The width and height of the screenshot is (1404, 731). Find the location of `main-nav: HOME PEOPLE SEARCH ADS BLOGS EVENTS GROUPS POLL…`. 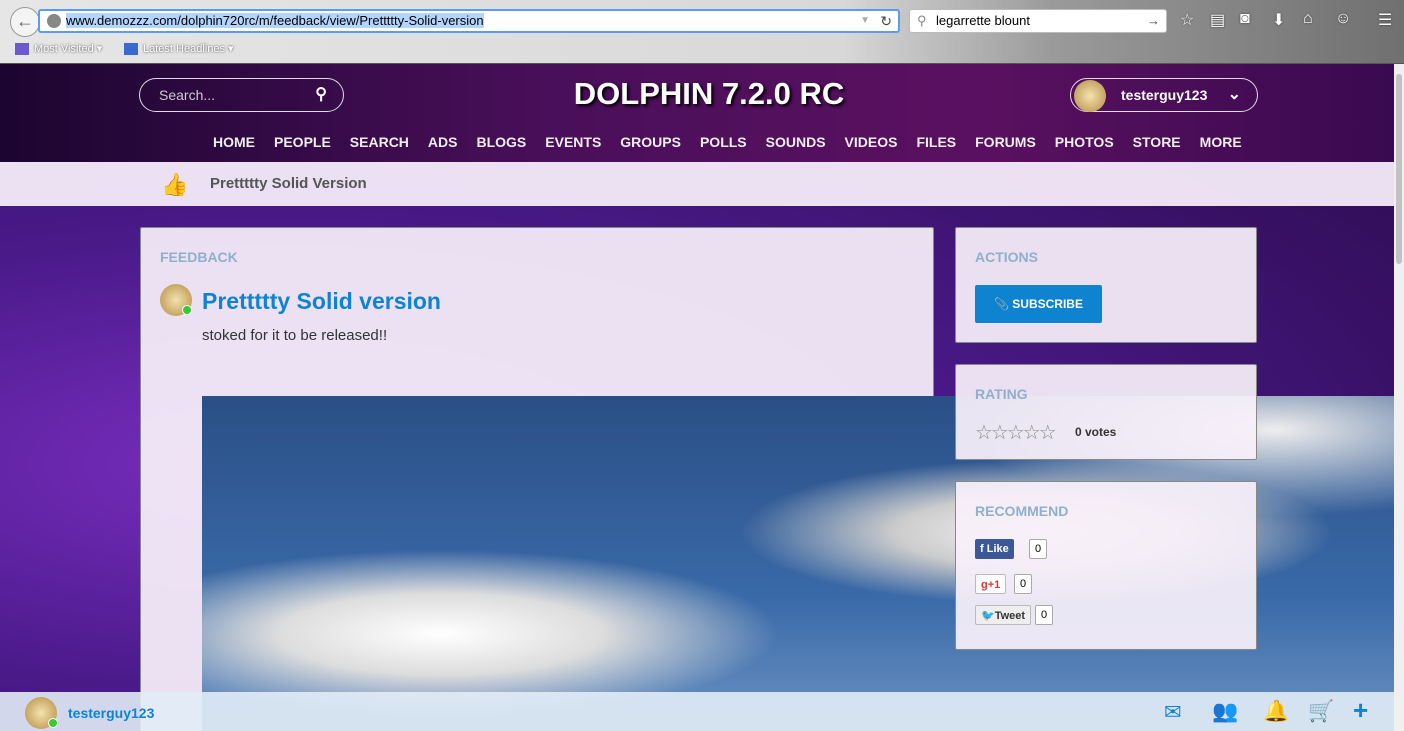

main-nav: HOME PEOPLE SEARCH ADS BLOGS EVENTS GROUPS POLL… is located at coordinates (737, 142).